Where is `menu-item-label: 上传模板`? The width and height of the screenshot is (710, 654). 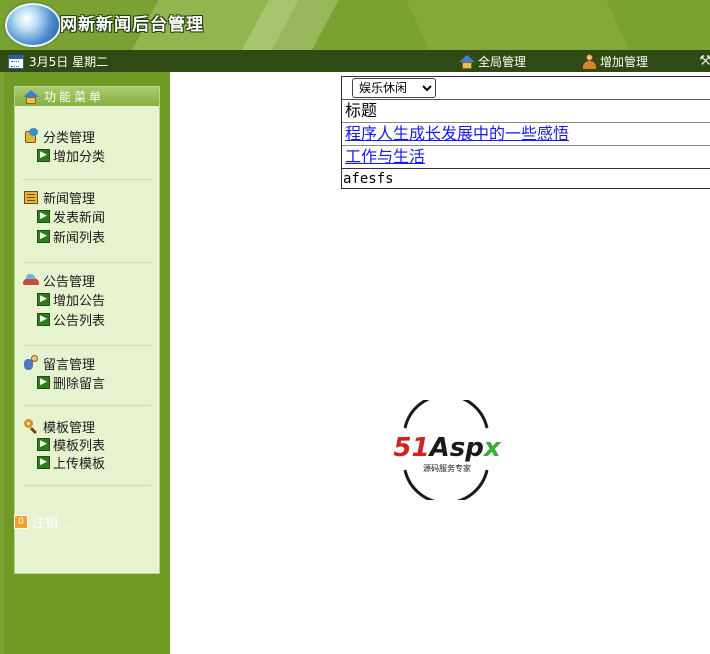
menu-item-label: 上传模板 is located at coordinates (79, 464).